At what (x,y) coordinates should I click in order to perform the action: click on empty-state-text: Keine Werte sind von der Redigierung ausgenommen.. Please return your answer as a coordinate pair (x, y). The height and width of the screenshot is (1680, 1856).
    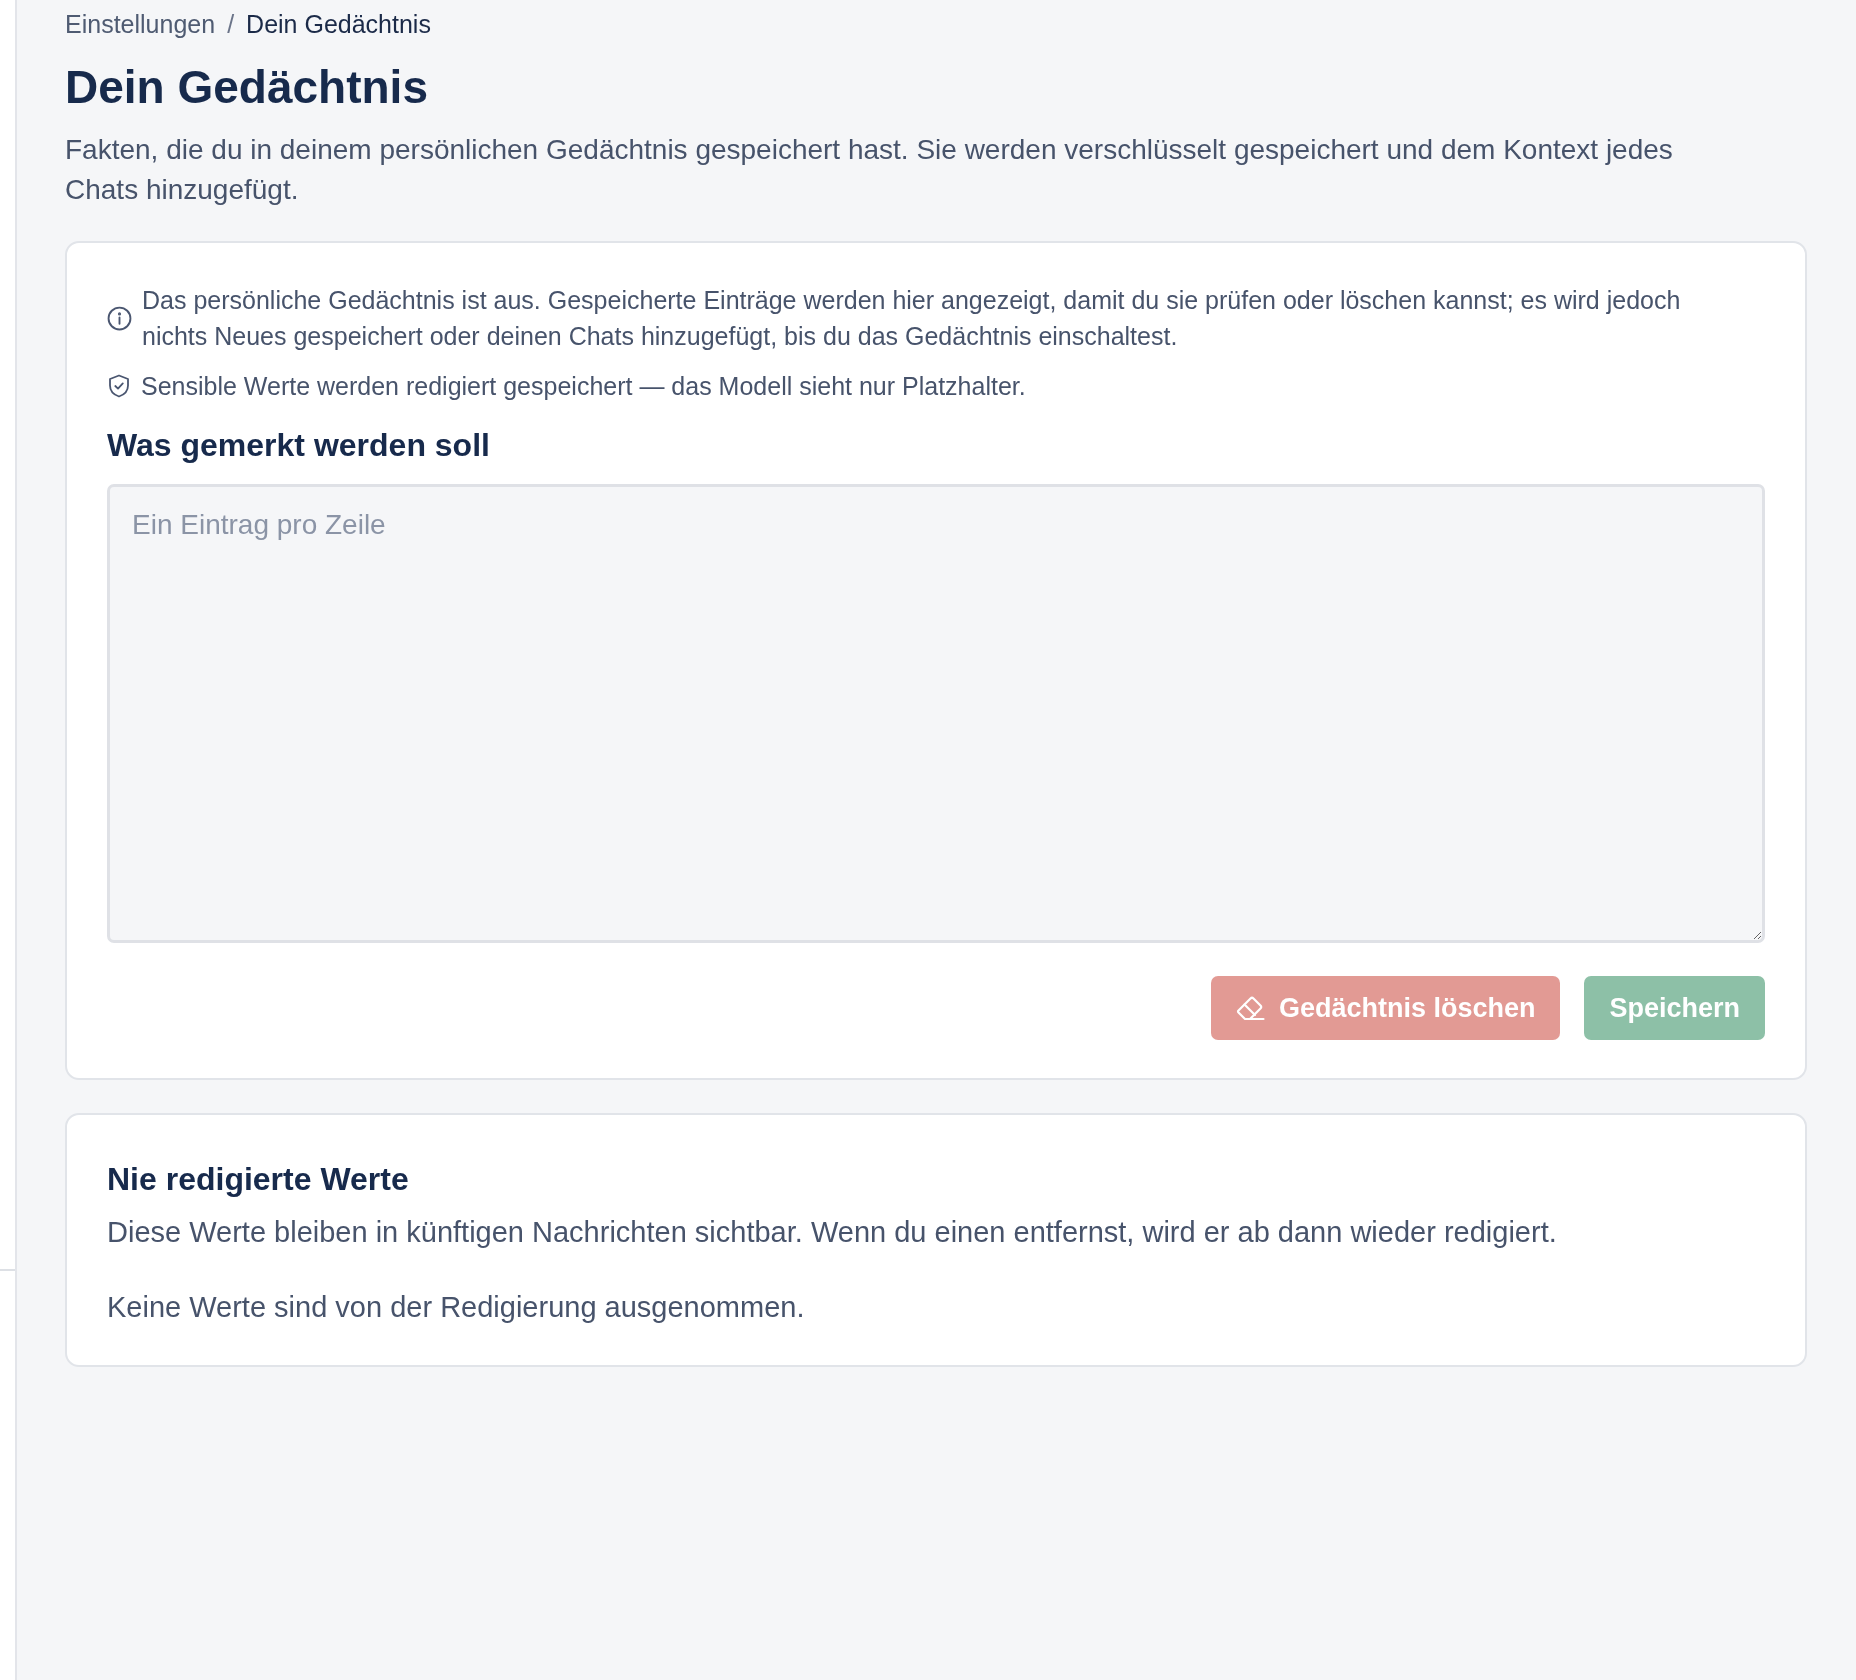
    Looking at the image, I should click on (456, 1307).